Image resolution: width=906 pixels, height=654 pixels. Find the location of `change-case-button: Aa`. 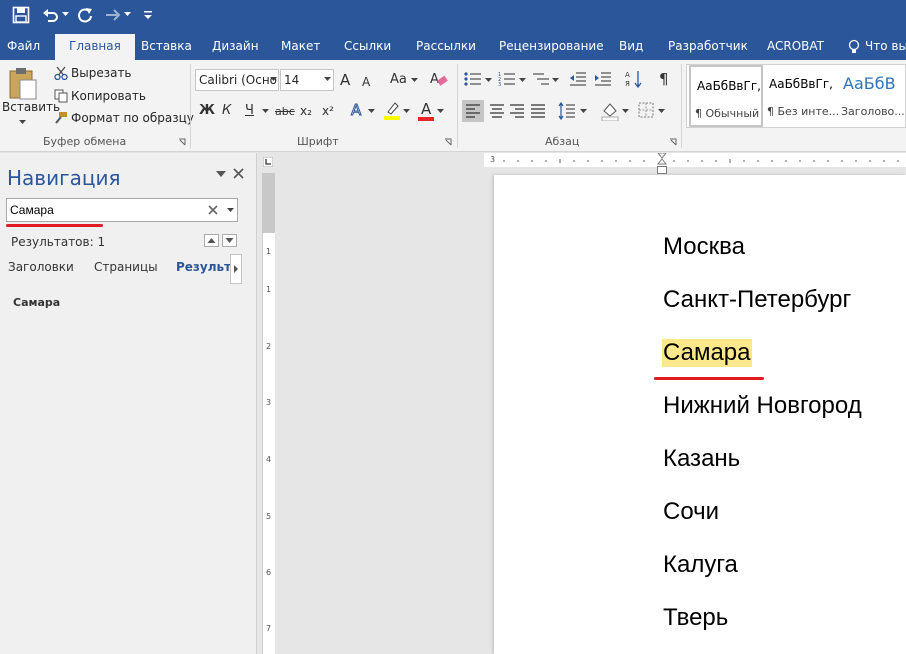

change-case-button: Aa is located at coordinates (398, 80).